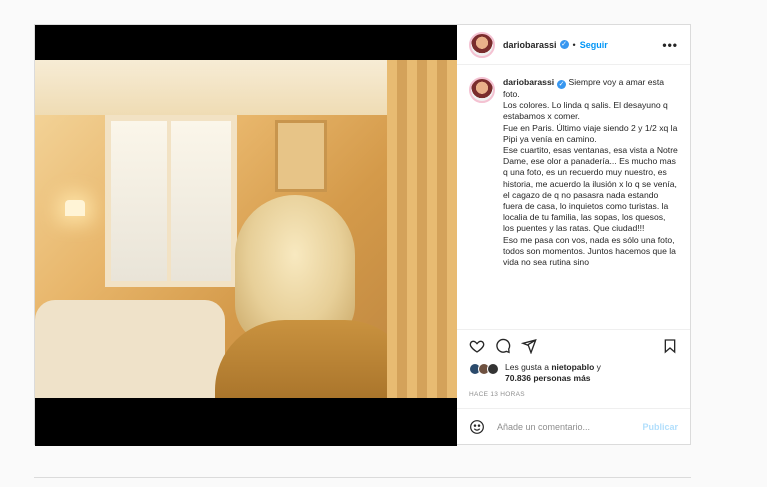 This screenshot has width=767, height=487. What do you see at coordinates (482, 44) in the screenshot?
I see `avatar` at bounding box center [482, 44].